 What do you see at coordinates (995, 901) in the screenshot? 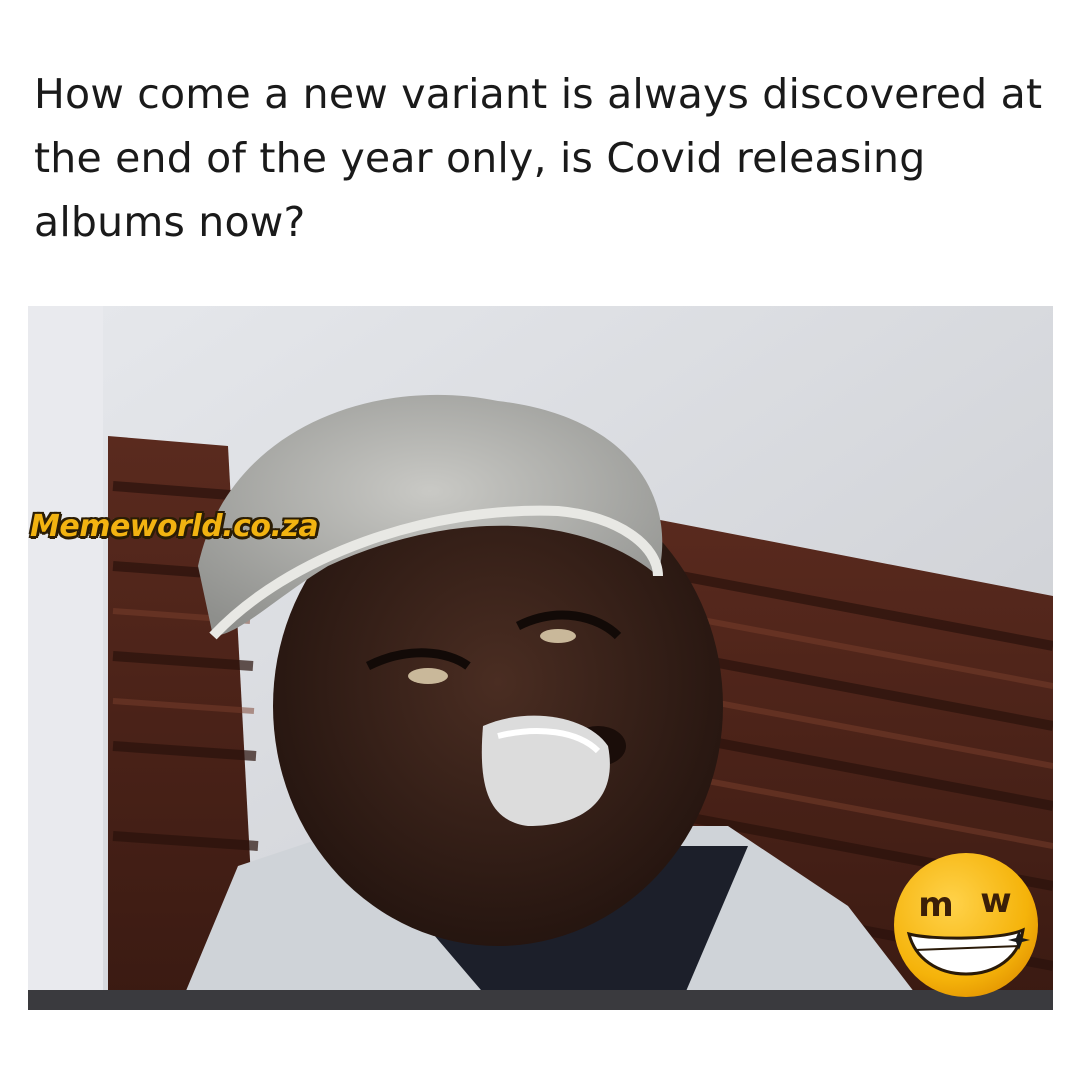
I see `logo-right-letter: w` at bounding box center [995, 901].